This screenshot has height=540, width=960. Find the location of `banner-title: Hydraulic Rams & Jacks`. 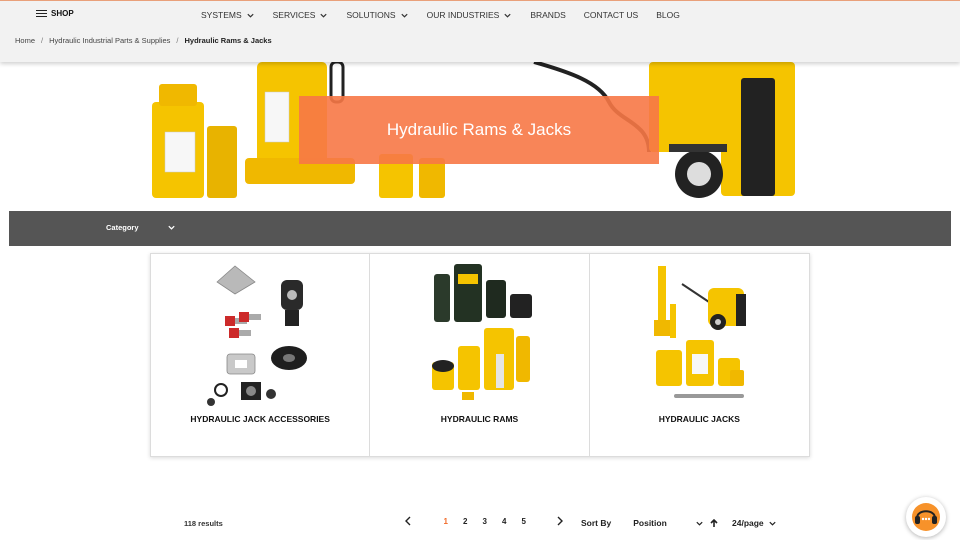

banner-title: Hydraulic Rams & Jacks is located at coordinates (479, 129).